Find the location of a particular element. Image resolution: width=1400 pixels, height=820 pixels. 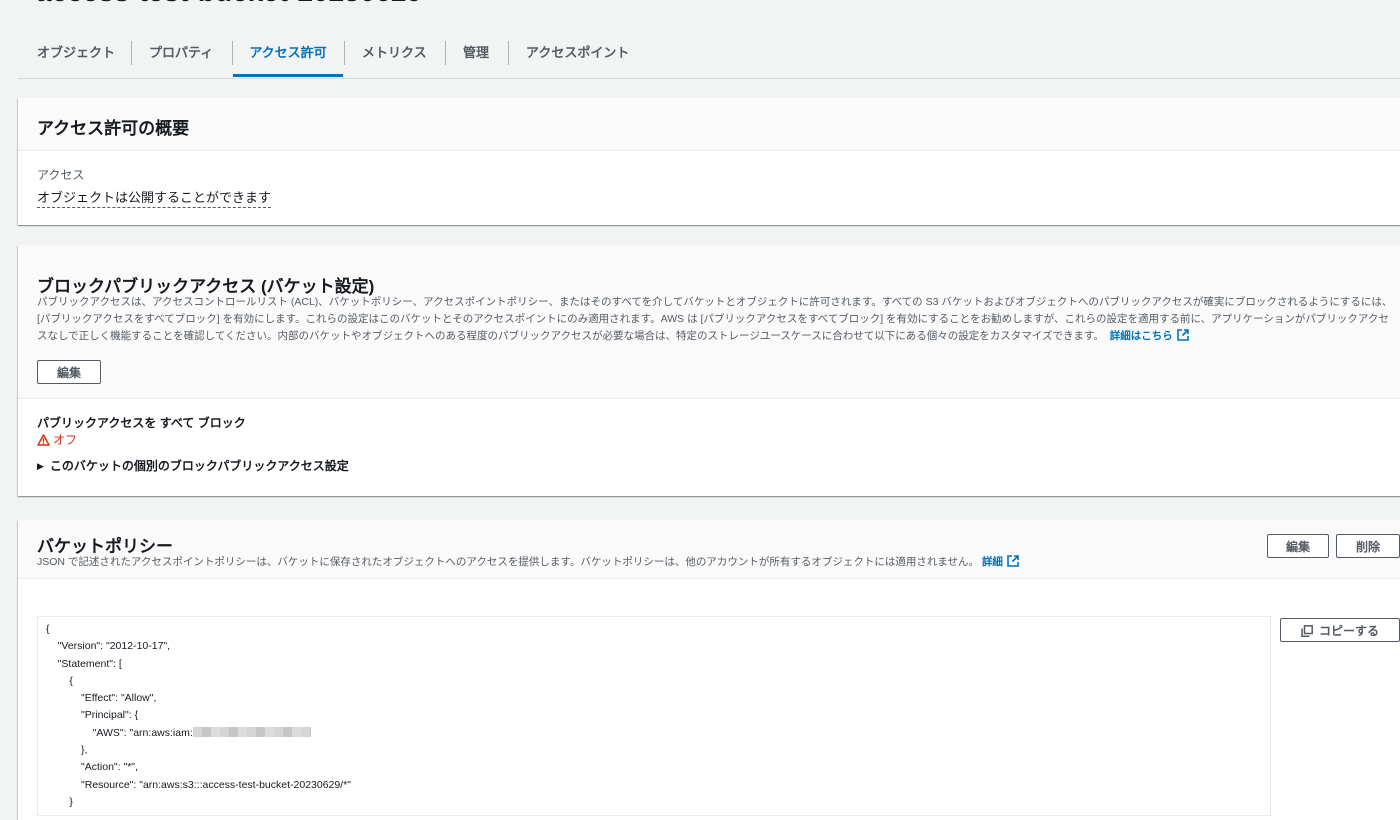

tab-access-points: アクセスポイント is located at coordinates (577, 52).